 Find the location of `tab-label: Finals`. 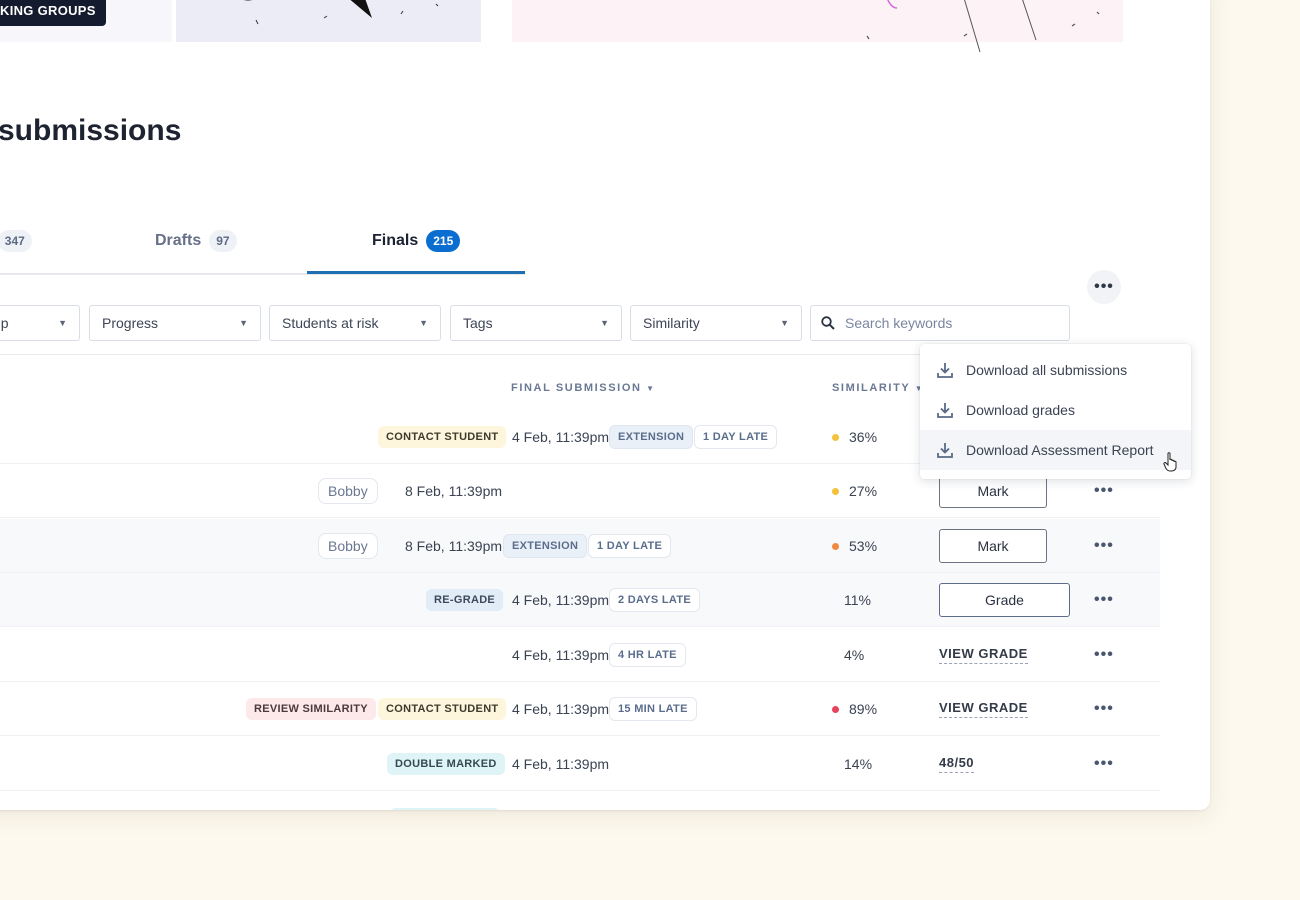

tab-label: Finals is located at coordinates (395, 240).